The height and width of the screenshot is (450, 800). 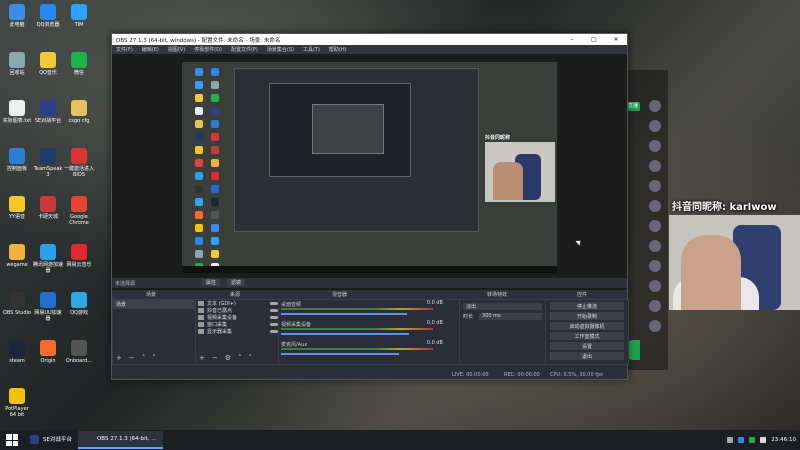 I want to click on desktop-icon: 腾讯网游加速器, so click(x=48, y=259).